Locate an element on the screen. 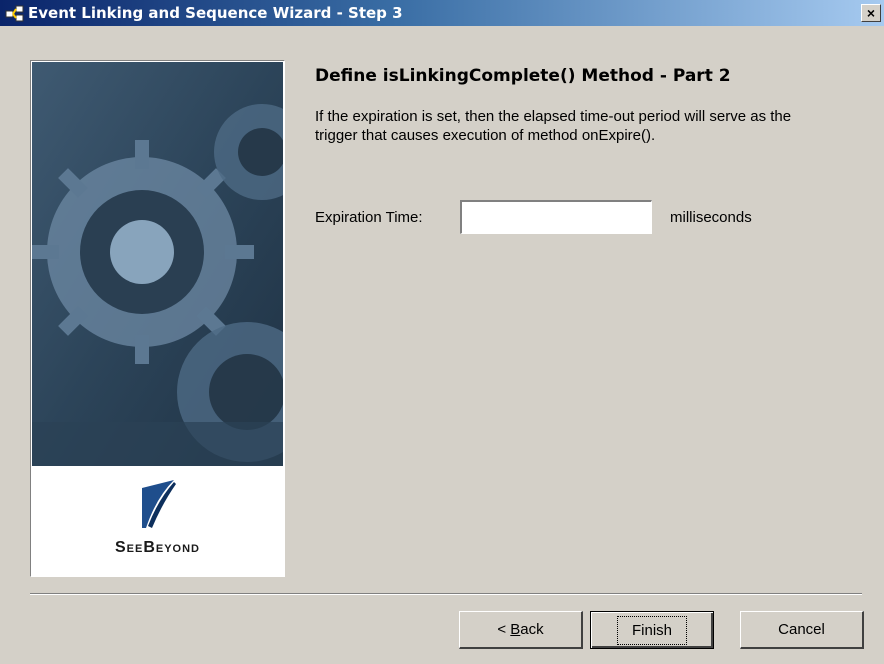 The width and height of the screenshot is (884, 664). close-icon: × is located at coordinates (871, 13).